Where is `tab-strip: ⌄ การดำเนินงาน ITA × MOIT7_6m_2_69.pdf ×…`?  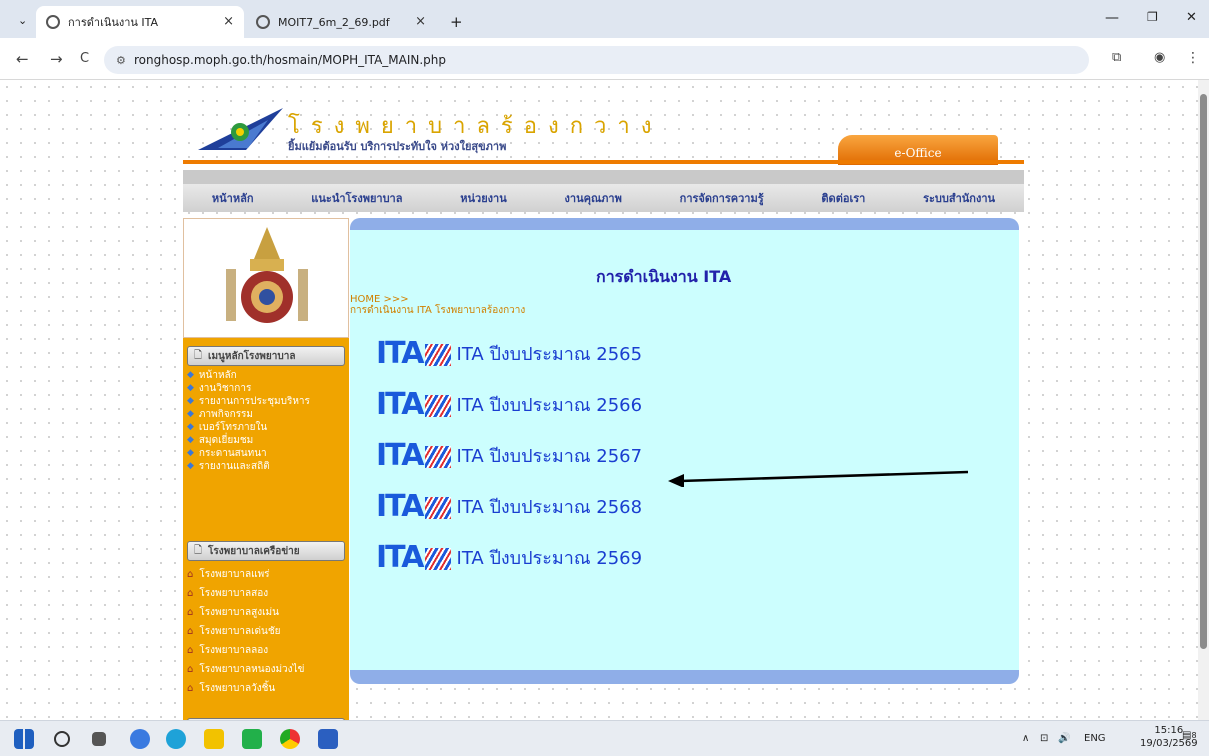
tab-strip: ⌄ การดำเนินงาน ITA × MOIT7_6m_2_69.pdf ×… is located at coordinates (604, 19).